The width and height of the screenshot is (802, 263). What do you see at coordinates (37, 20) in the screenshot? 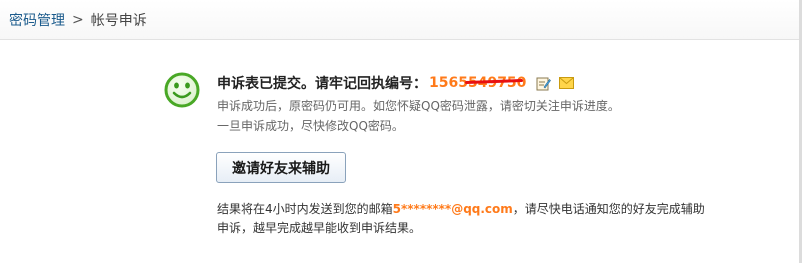
I see `breadcrumb-password-management-link: 密码管理` at bounding box center [37, 20].